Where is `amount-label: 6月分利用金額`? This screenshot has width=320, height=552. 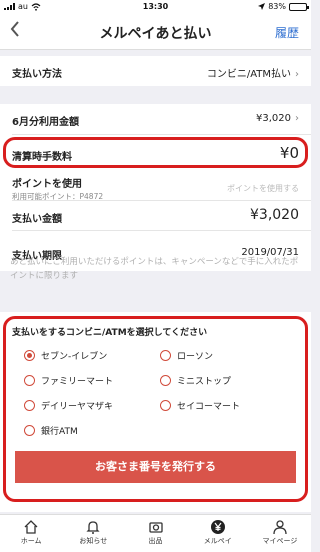 amount-label: 6月分利用金額 is located at coordinates (45, 122).